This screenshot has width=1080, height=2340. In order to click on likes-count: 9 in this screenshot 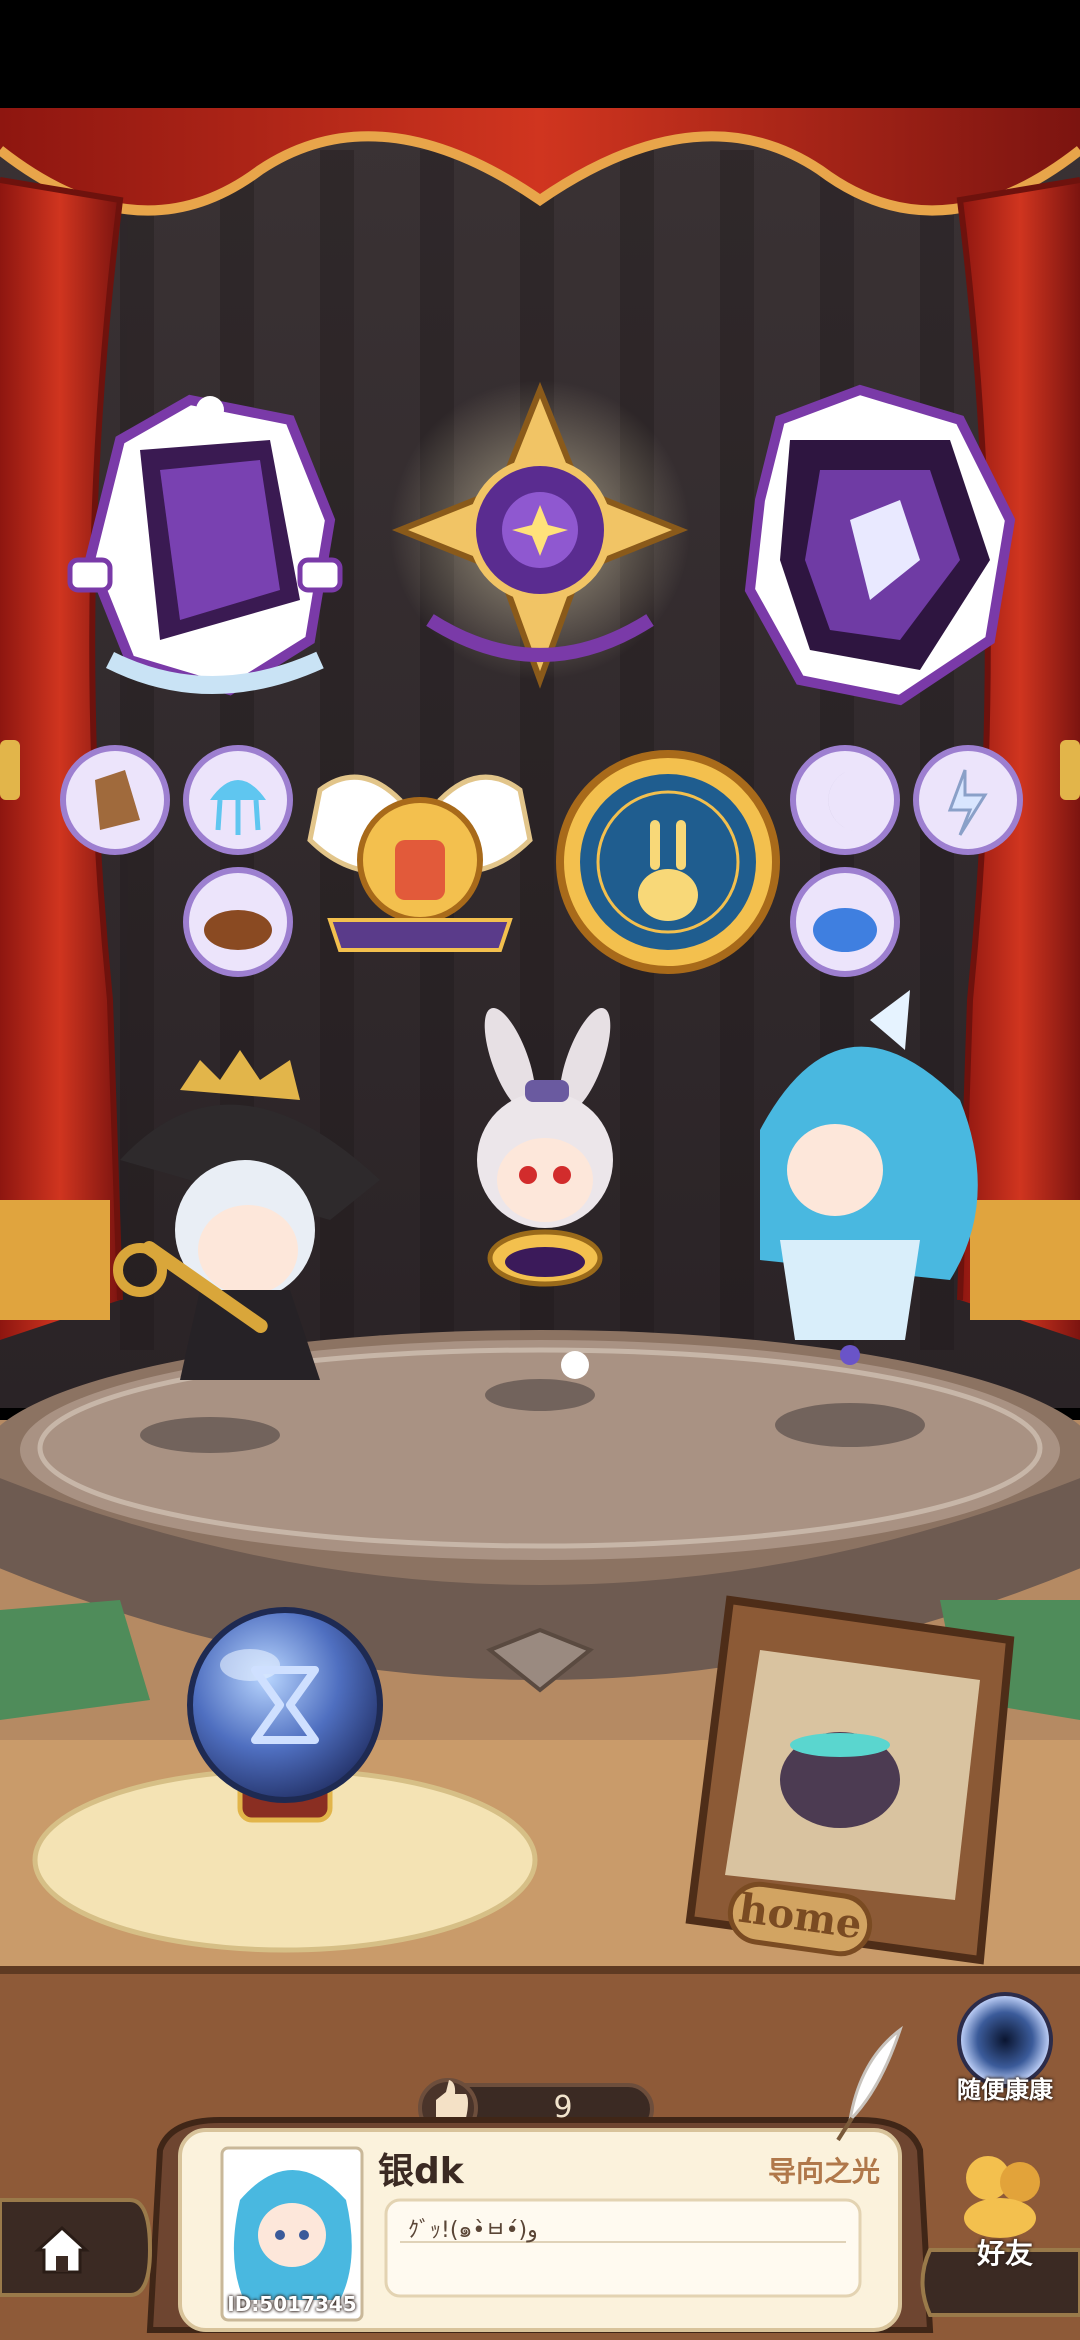, I will do `click(563, 2107)`.